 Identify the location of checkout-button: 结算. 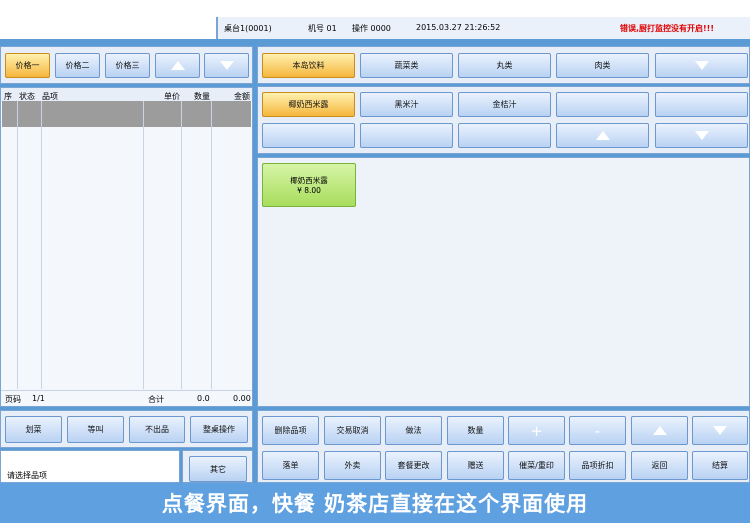
(720, 465).